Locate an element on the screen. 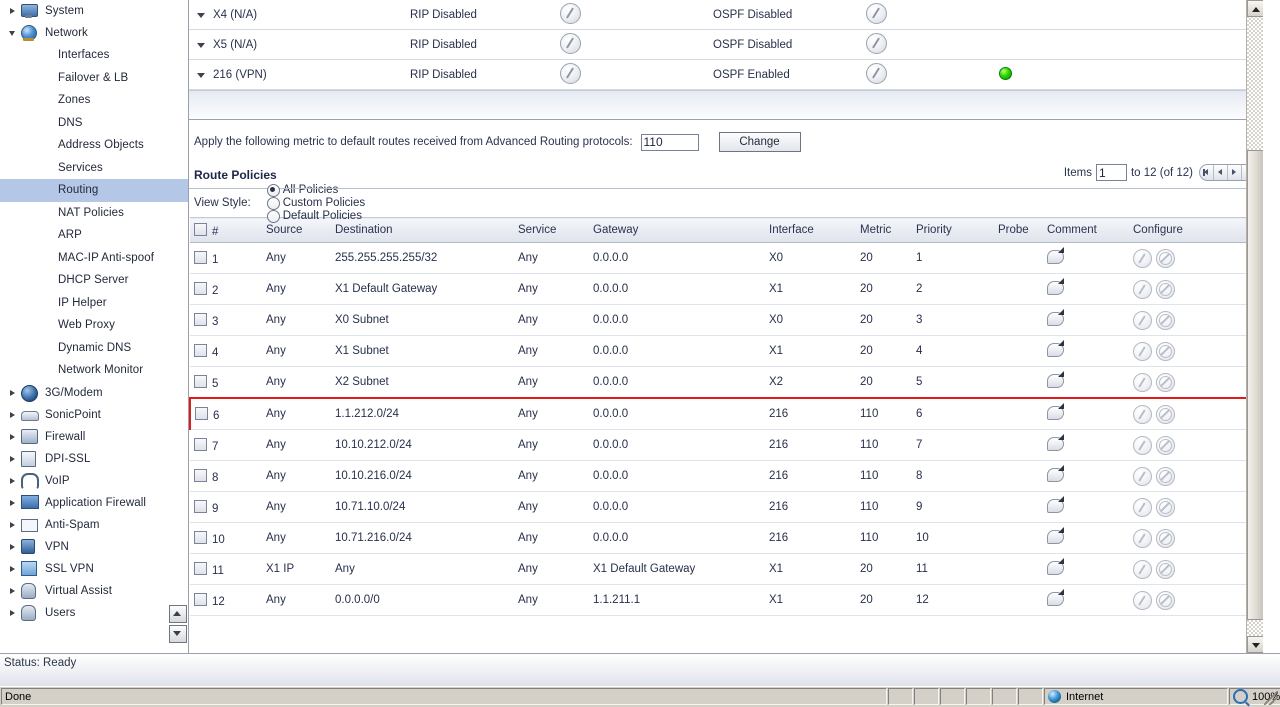 This screenshot has height=707, width=1280. sidebar-scroll-buttons is located at coordinates (178, 625).